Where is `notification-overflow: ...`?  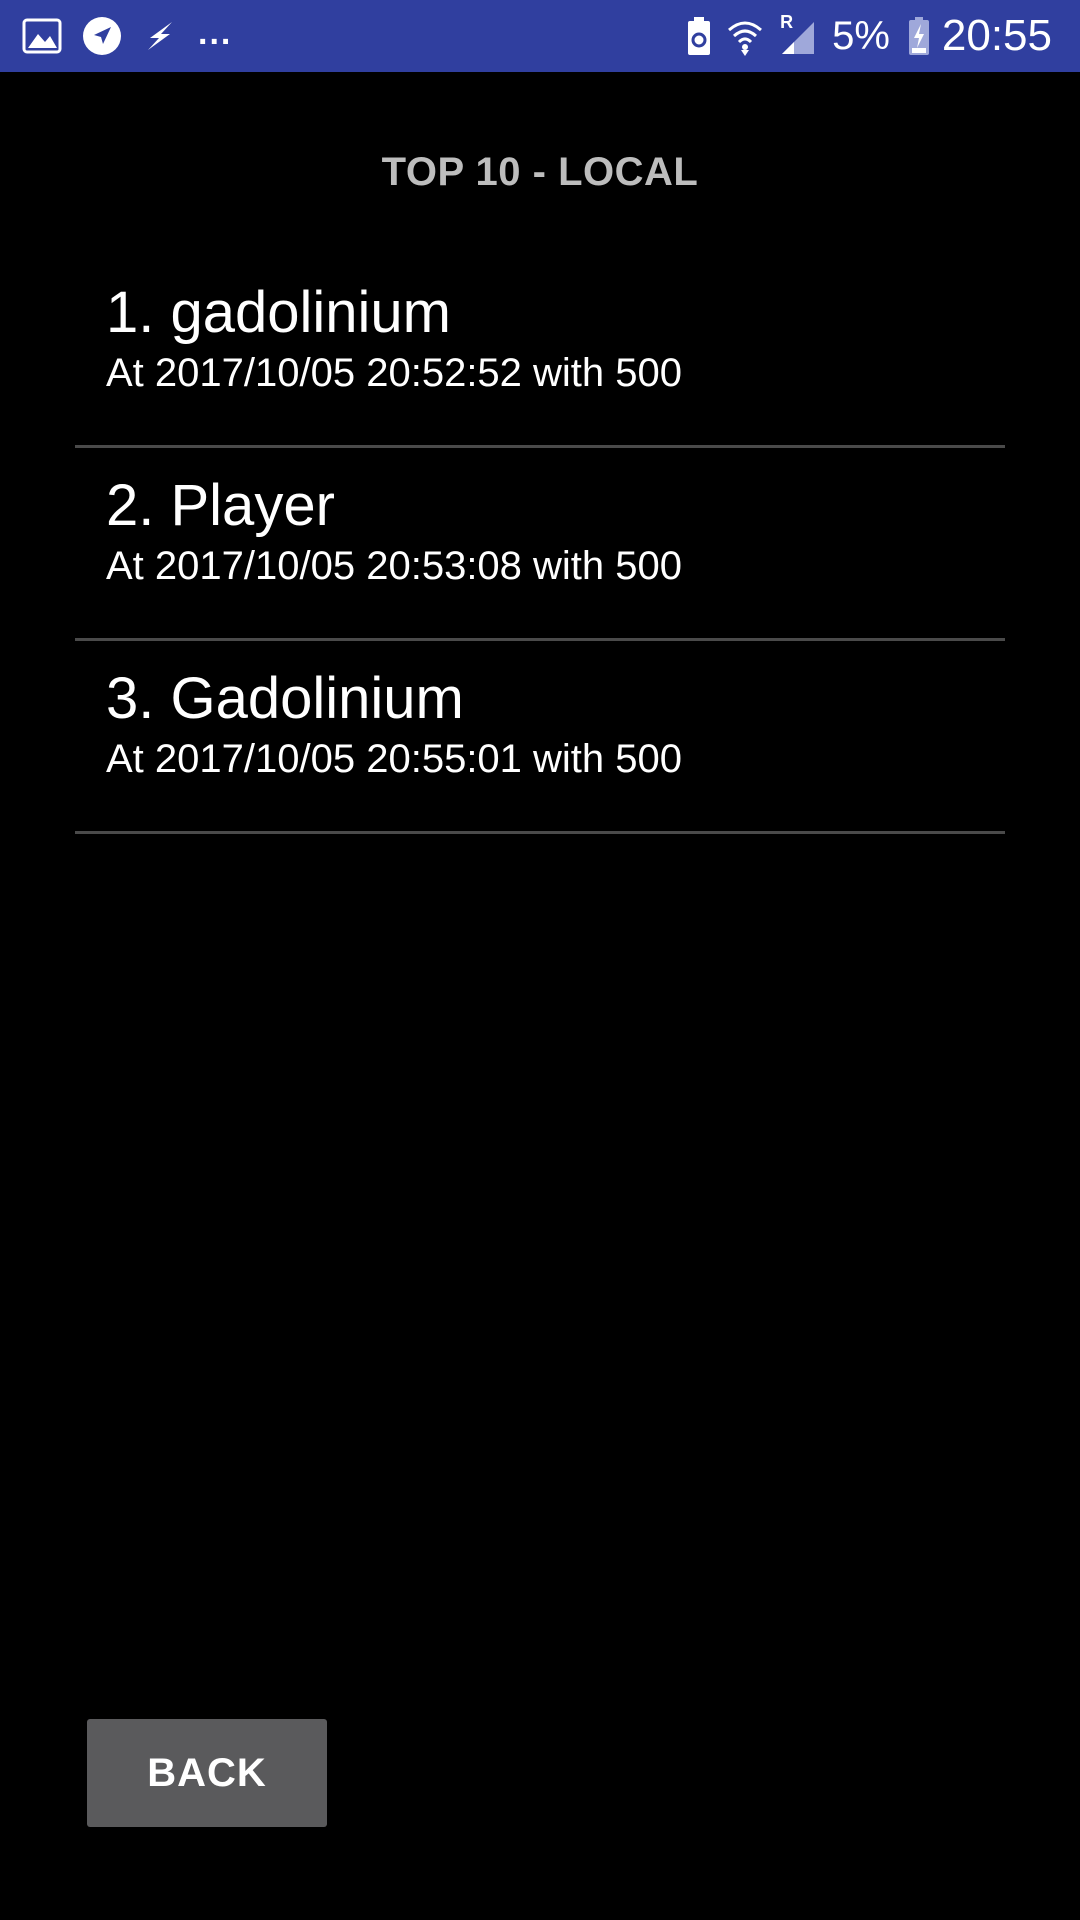 notification-overflow: ... is located at coordinates (215, 32).